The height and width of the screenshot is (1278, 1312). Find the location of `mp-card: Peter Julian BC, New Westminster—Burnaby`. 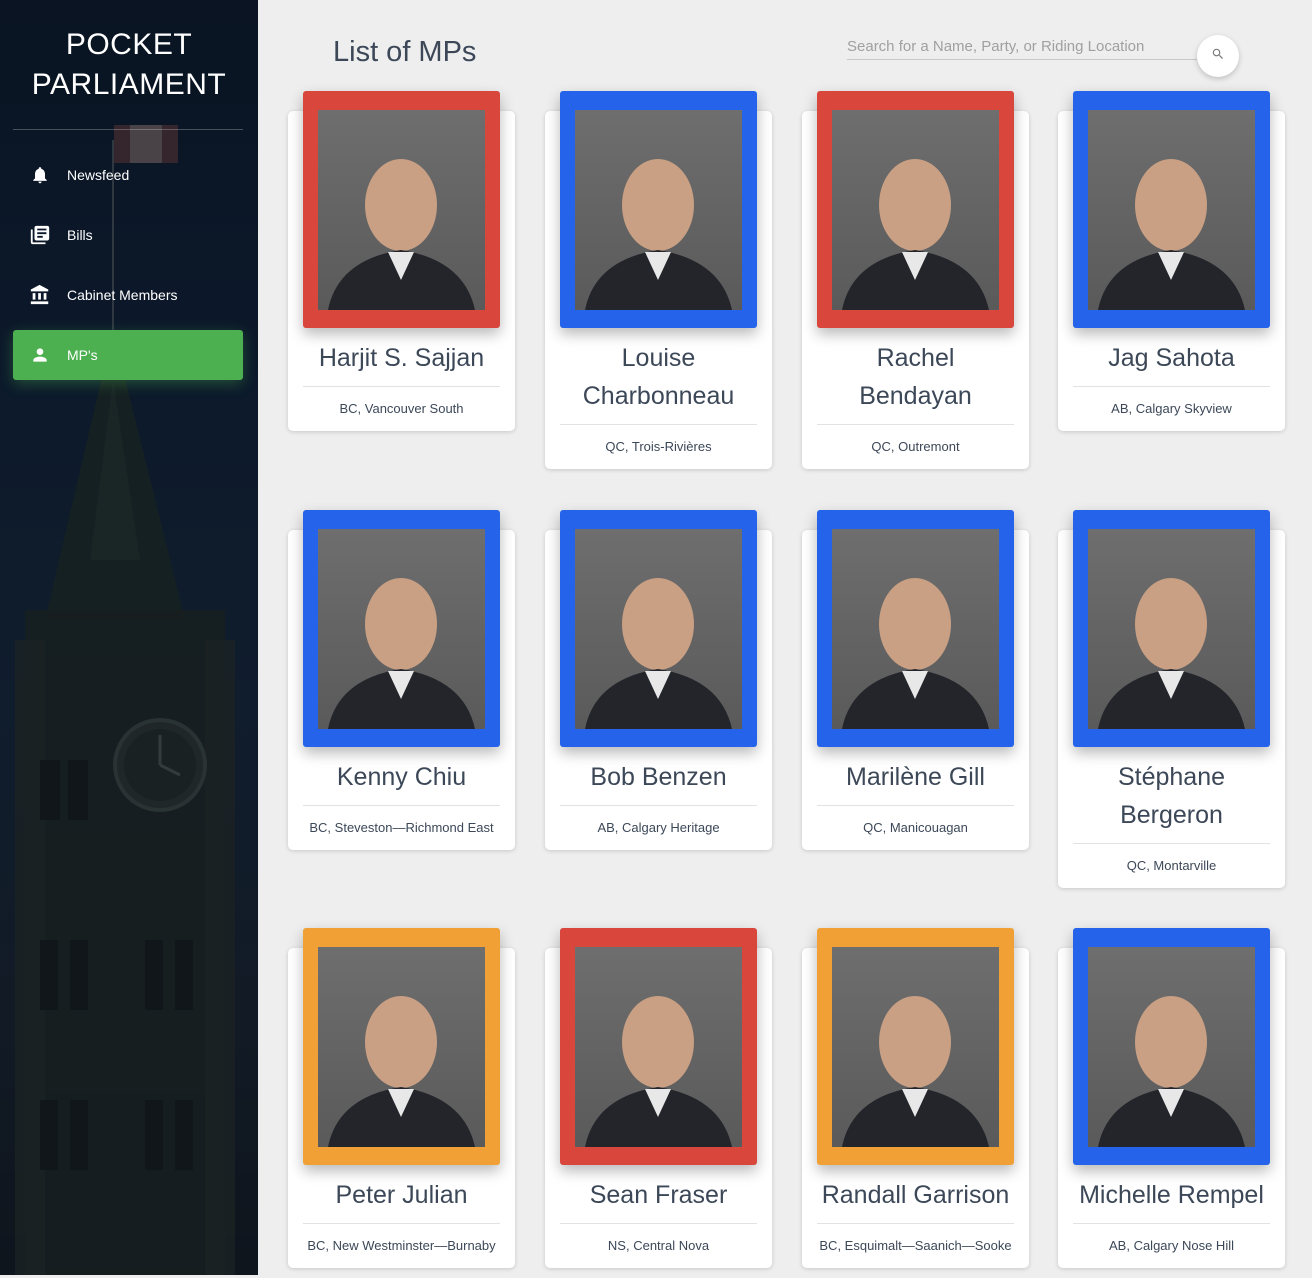

mp-card: Peter Julian BC, New Westminster—Burnaby is located at coordinates (401, 1098).